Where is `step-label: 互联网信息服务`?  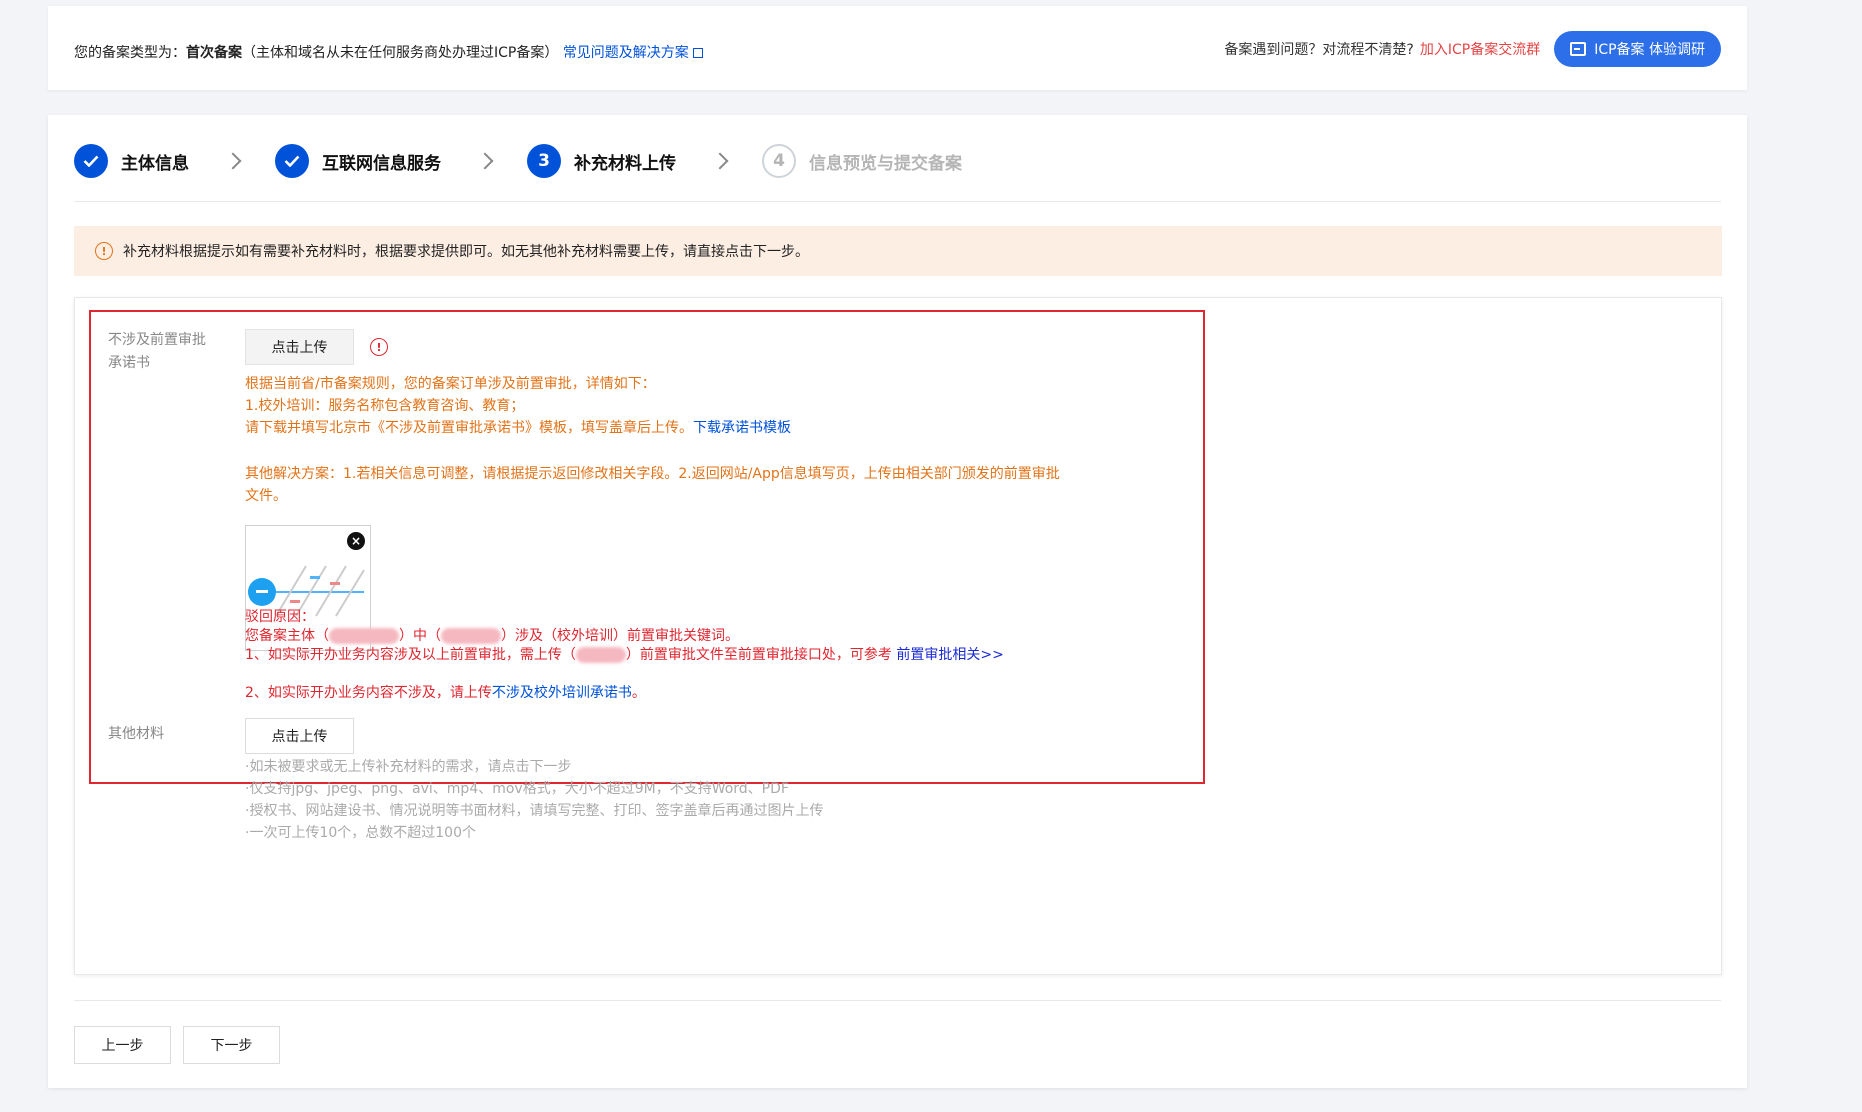 step-label: 互联网信息服务 is located at coordinates (381, 163).